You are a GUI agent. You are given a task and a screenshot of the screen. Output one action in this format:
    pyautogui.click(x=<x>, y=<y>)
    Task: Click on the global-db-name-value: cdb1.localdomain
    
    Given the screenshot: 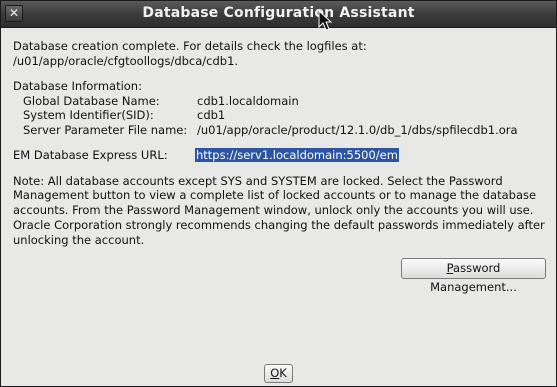 What is the action you would take?
    pyautogui.click(x=248, y=101)
    